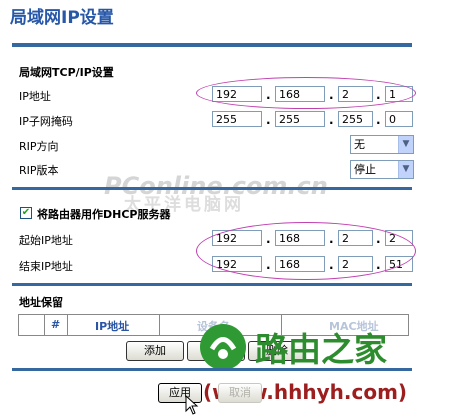  What do you see at coordinates (39, 170) in the screenshot?
I see `rip-version-label: RIP版本` at bounding box center [39, 170].